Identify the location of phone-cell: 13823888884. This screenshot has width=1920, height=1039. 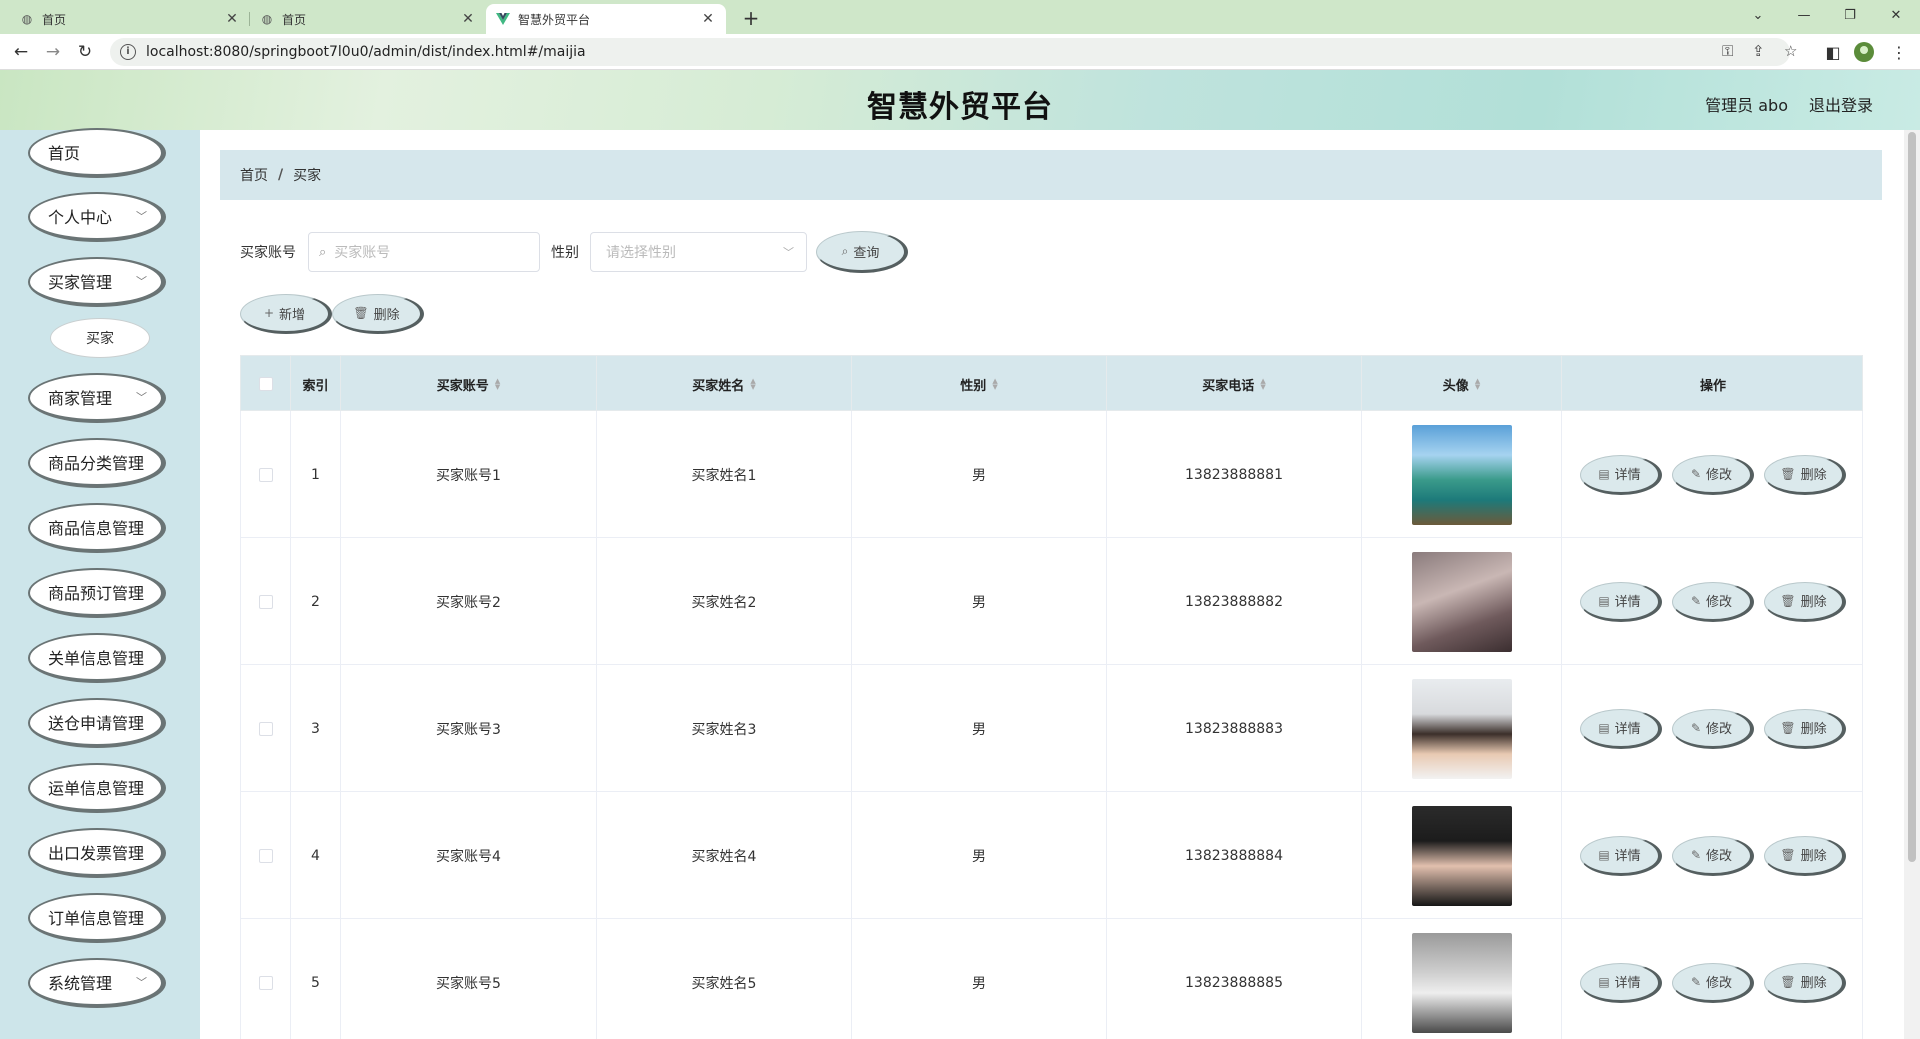
(1234, 855).